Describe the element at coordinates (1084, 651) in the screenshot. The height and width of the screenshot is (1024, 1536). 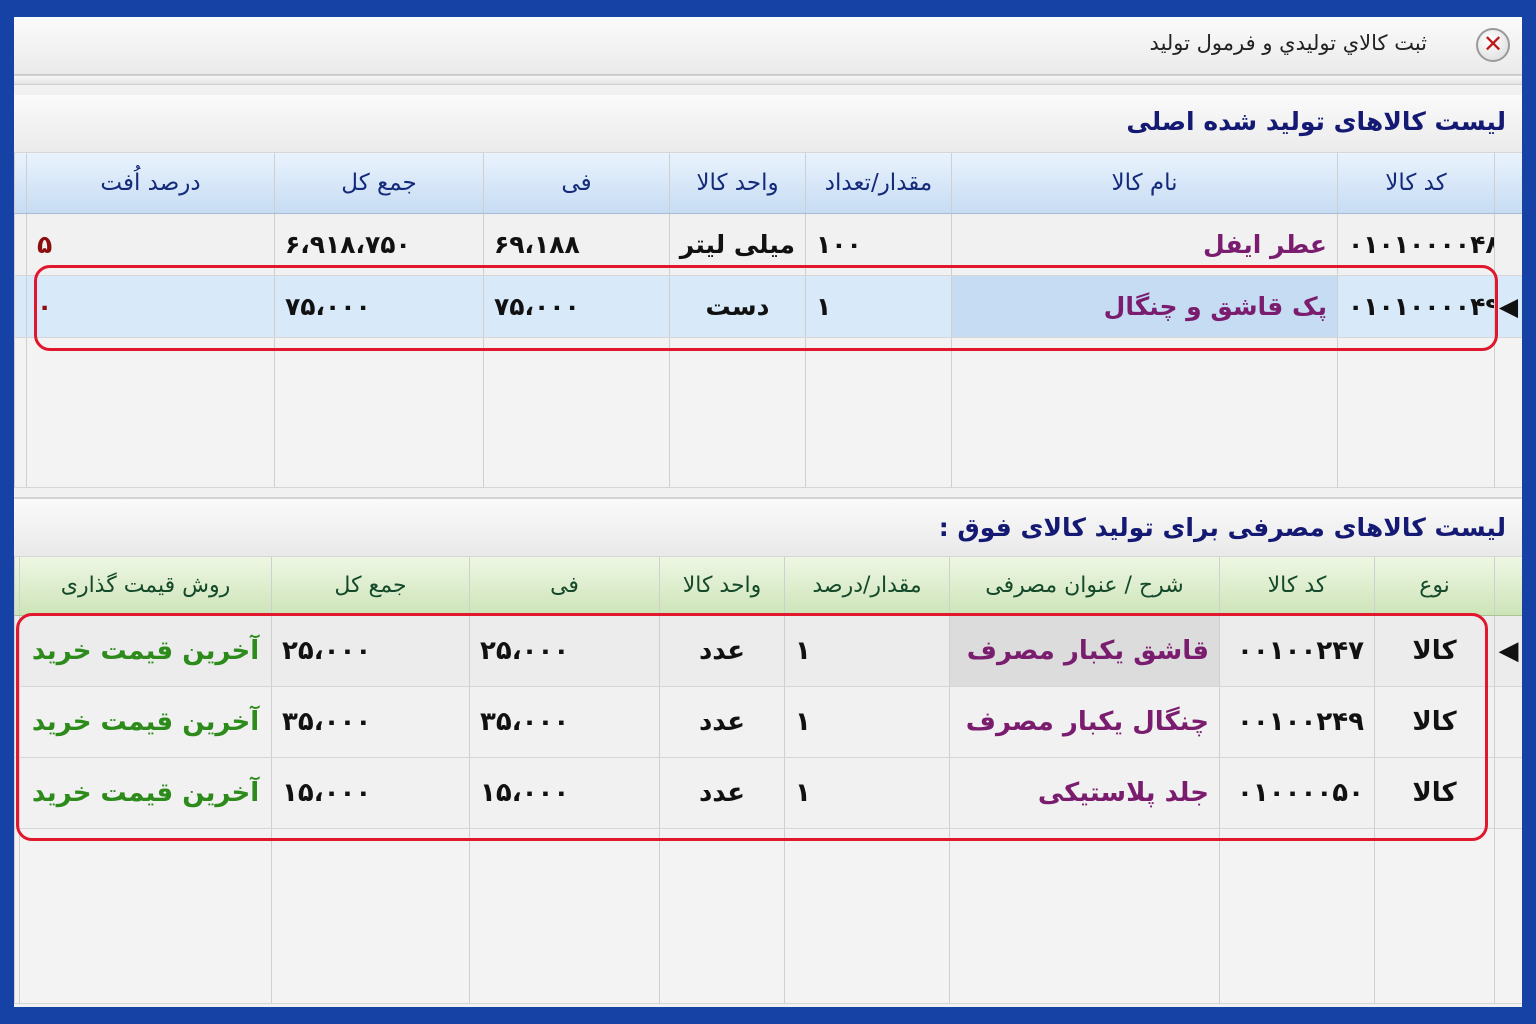
I see `cell-description: قاشق یکبار مصرف` at that location.